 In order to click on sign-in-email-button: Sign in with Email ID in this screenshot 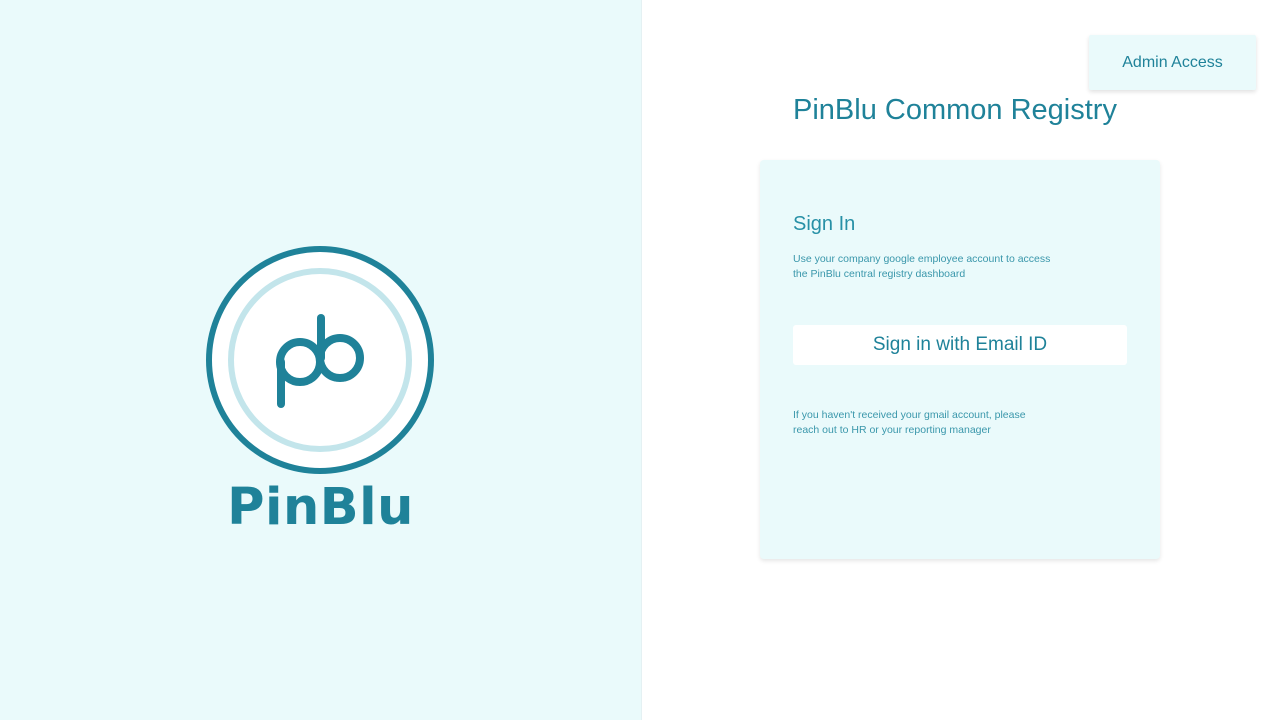, I will do `click(960, 345)`.